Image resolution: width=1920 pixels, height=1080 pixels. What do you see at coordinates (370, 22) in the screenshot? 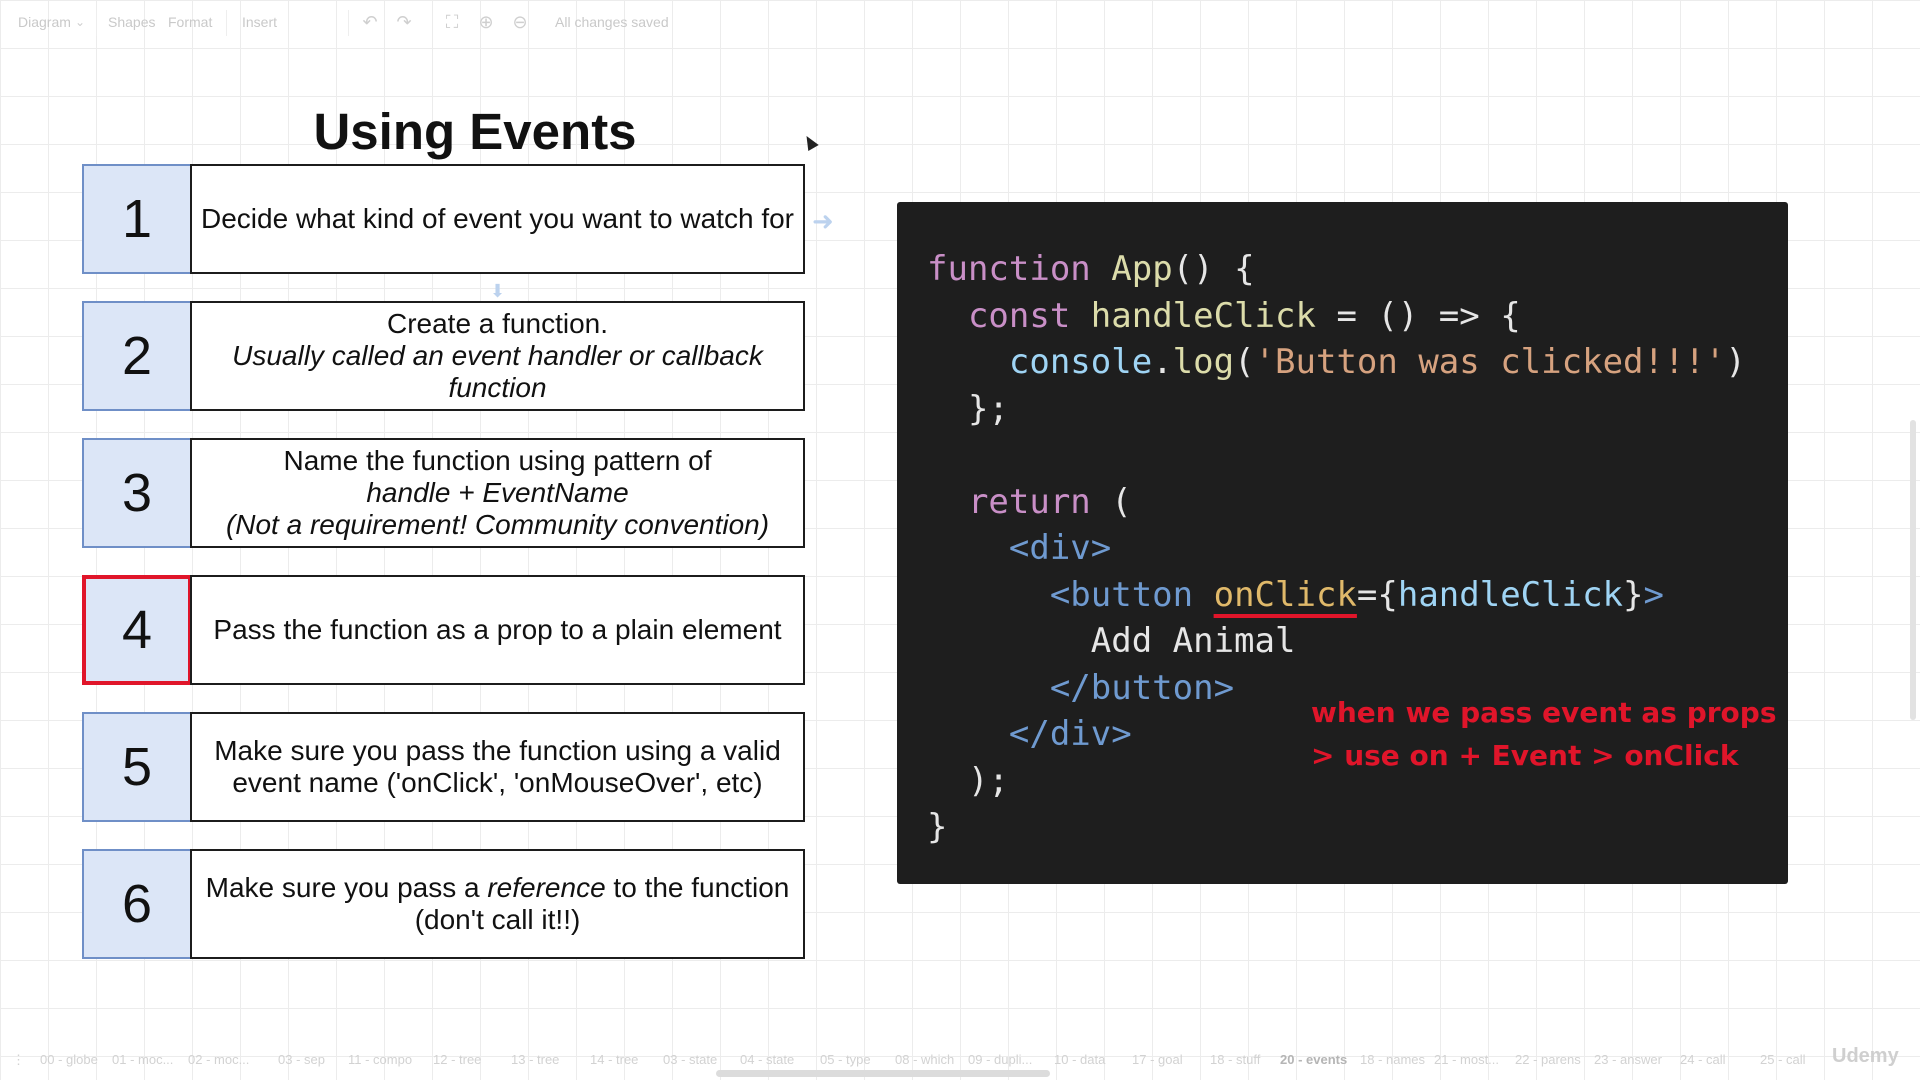
I see `undo-icon: ↶` at bounding box center [370, 22].